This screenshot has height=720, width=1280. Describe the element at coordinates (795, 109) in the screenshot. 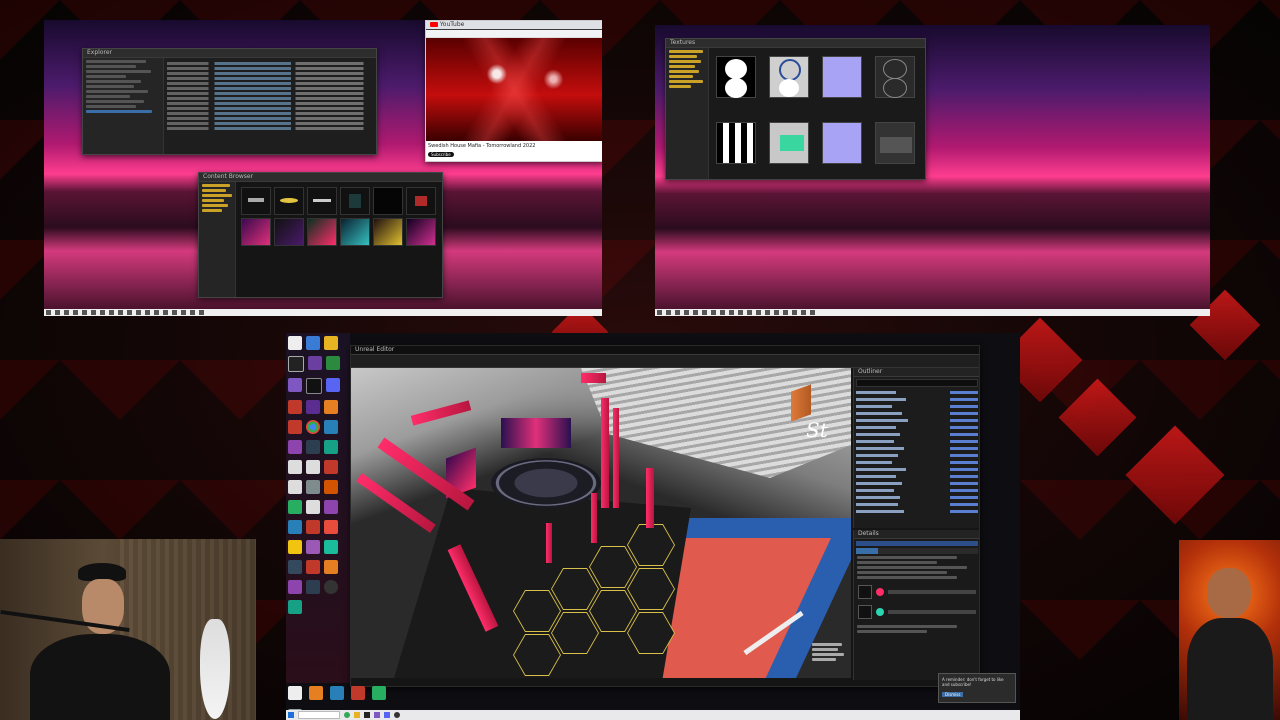

I see `texture-window: Textures` at that location.